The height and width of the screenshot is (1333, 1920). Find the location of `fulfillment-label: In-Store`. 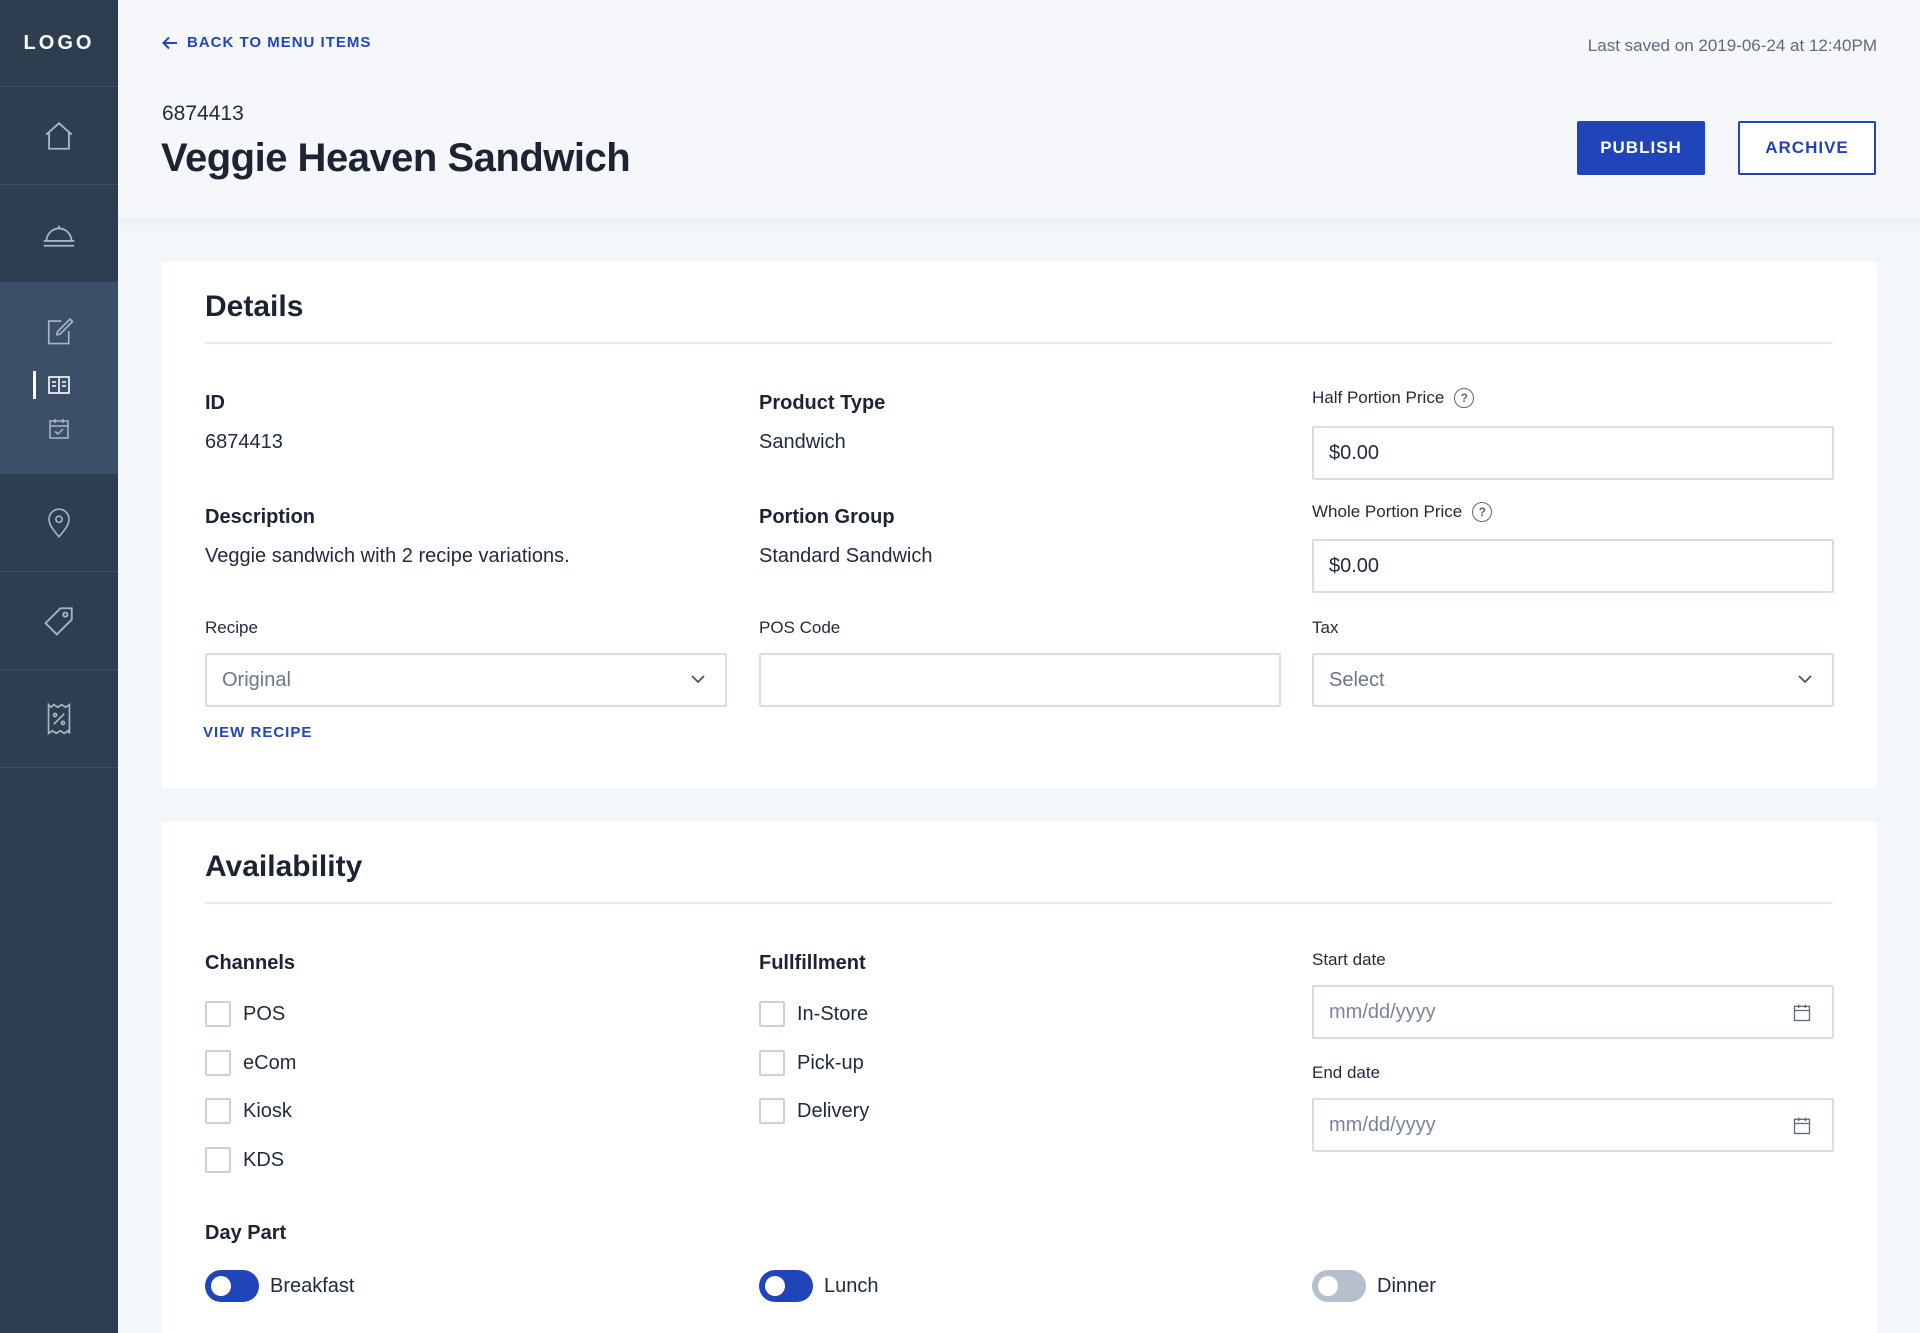

fulfillment-label: In-Store is located at coordinates (833, 1013).